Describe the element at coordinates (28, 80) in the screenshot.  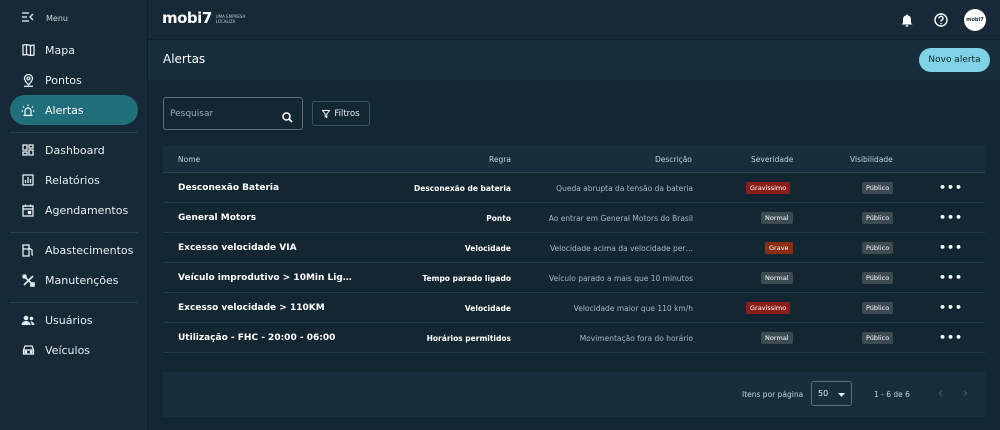
I see `location-pin-icon` at that location.